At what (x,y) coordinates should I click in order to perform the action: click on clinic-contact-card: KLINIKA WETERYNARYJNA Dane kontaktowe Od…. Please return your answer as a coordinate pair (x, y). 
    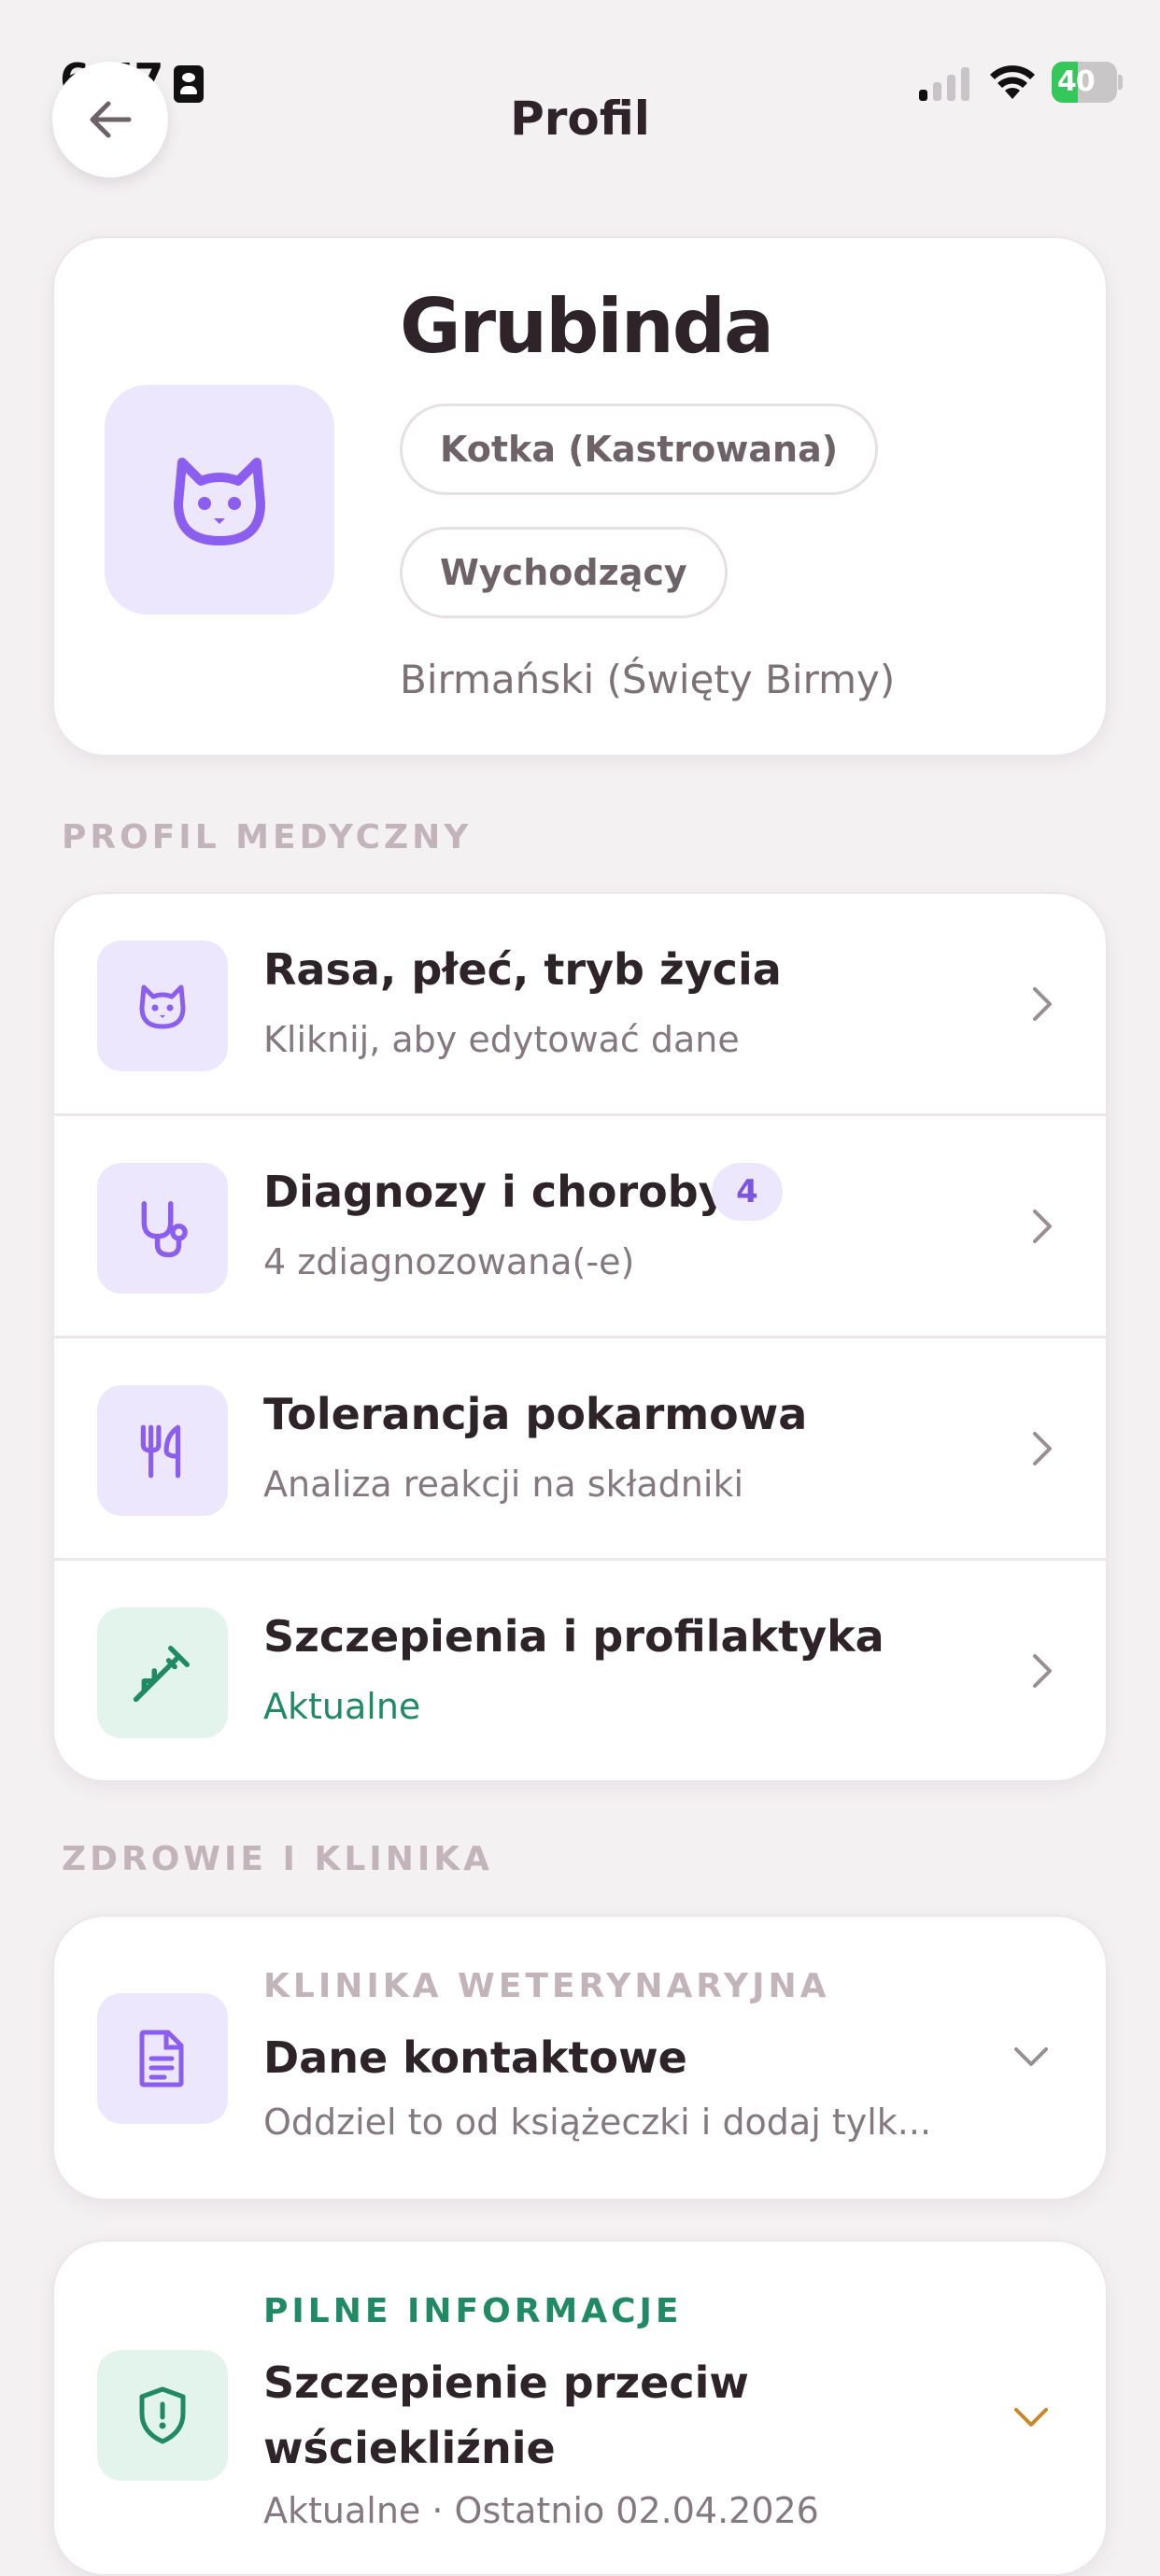
    Looking at the image, I should click on (580, 2058).